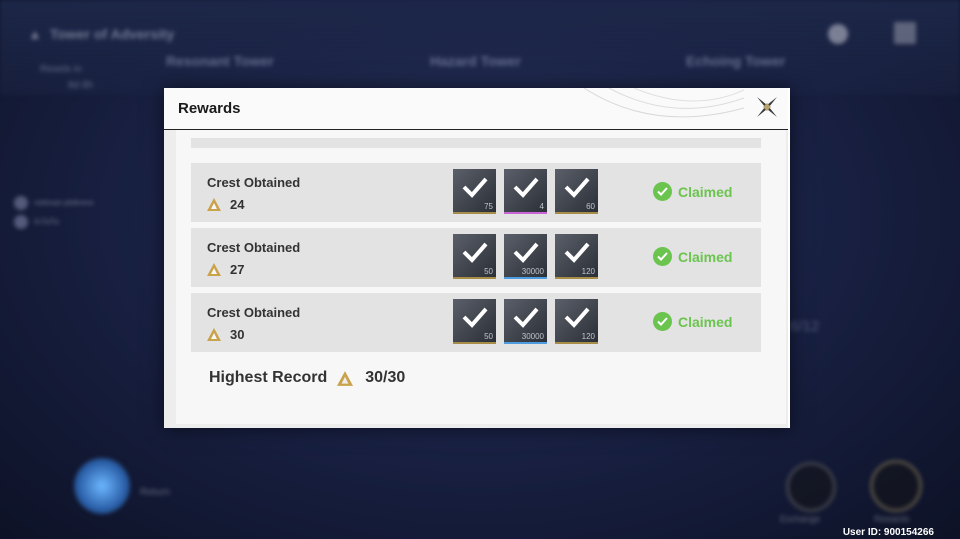 Image resolution: width=960 pixels, height=539 pixels. What do you see at coordinates (225, 269) in the screenshot?
I see `crest-count: 27` at bounding box center [225, 269].